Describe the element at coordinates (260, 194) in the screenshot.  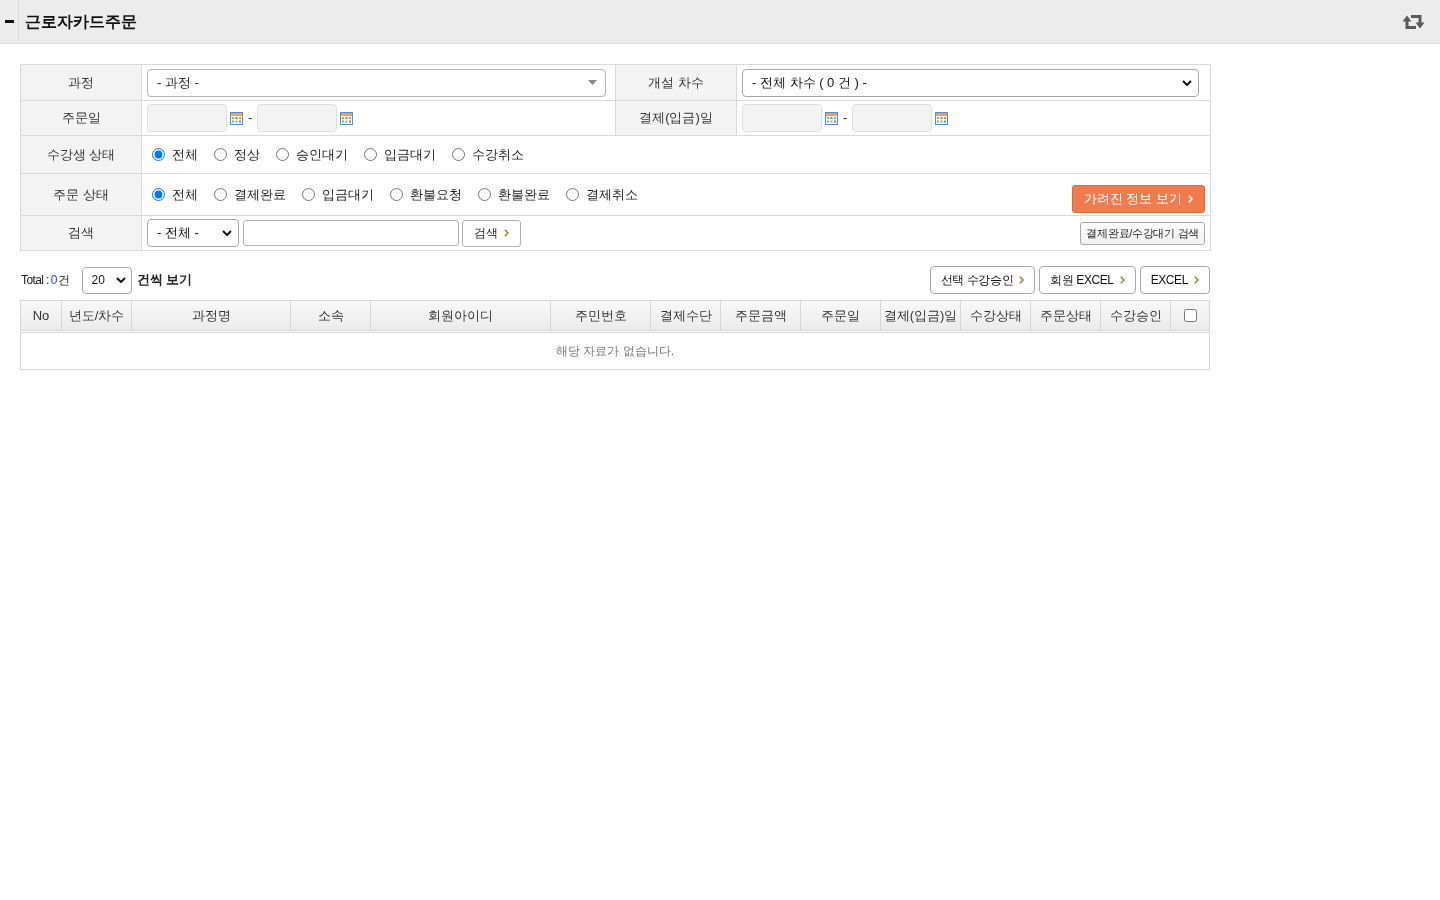
I see `radio-label: 결제완료` at that location.